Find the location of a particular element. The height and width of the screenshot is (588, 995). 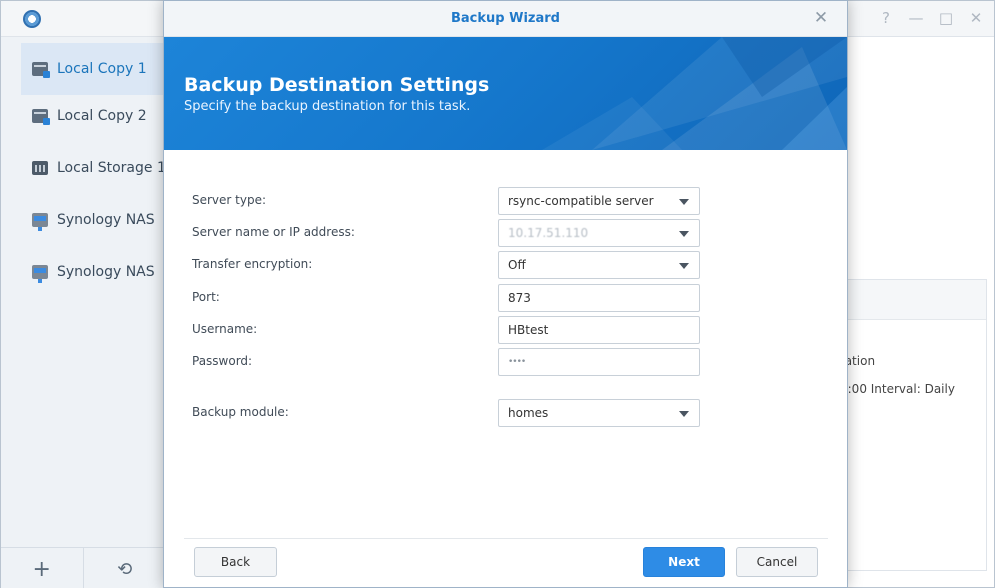

add-task-button: + is located at coordinates (42, 568).